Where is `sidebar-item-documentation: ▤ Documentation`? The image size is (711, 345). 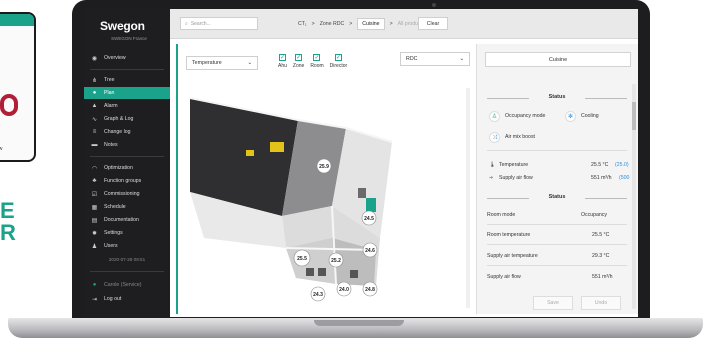 sidebar-item-documentation: ▤ Documentation is located at coordinates (127, 220).